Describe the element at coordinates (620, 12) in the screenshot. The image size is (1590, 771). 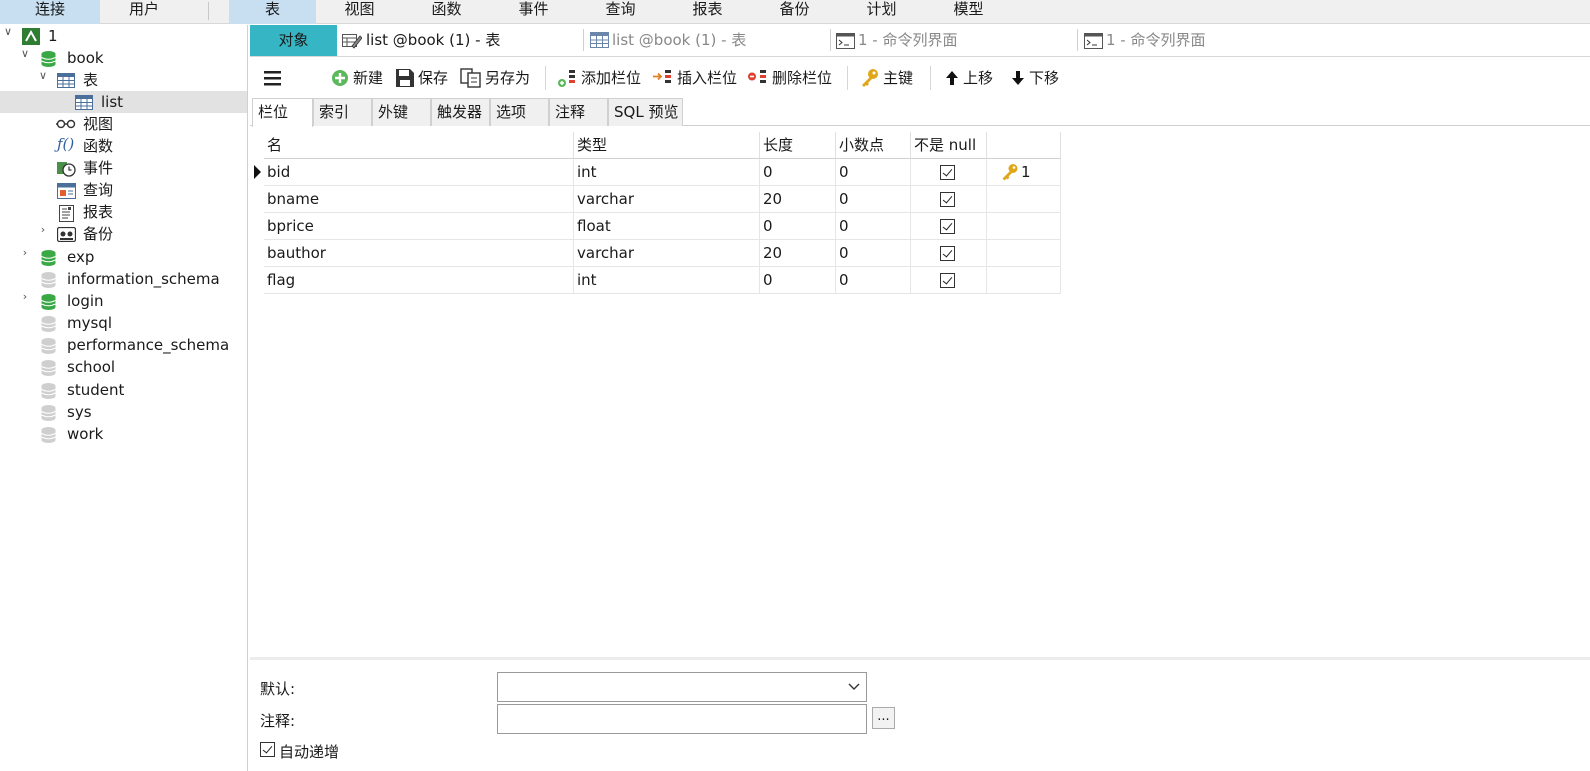
I see `ribbon-query: 查询` at that location.